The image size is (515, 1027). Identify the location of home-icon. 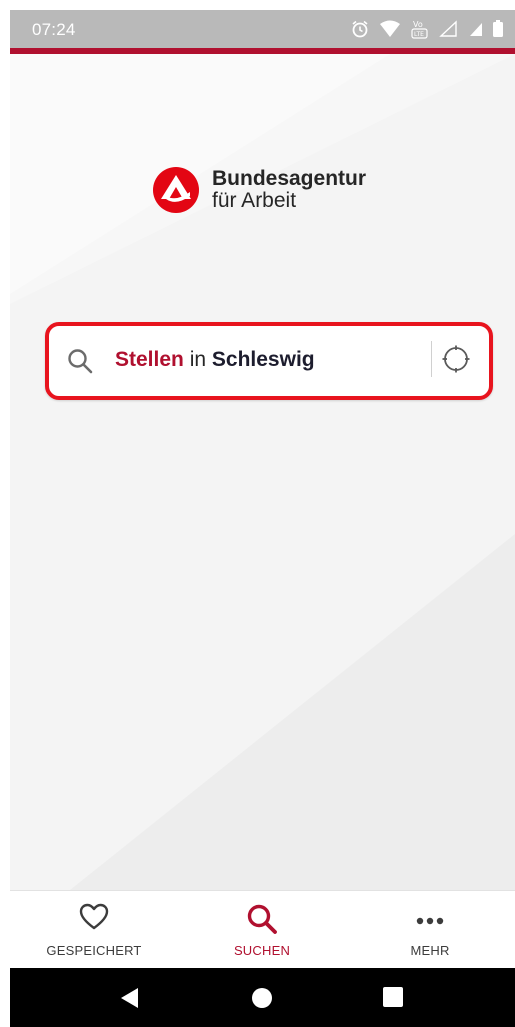
(262, 998).